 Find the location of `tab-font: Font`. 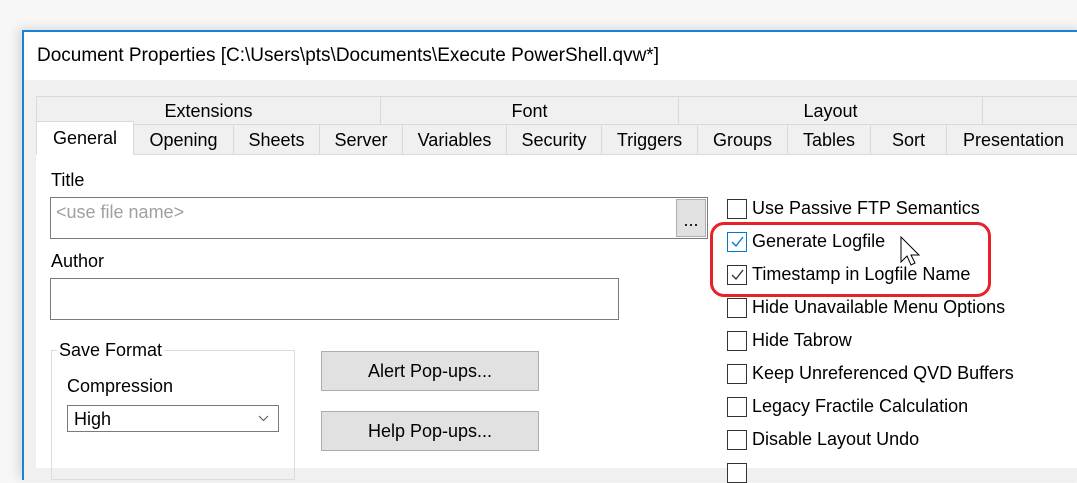

tab-font: Font is located at coordinates (529, 110).